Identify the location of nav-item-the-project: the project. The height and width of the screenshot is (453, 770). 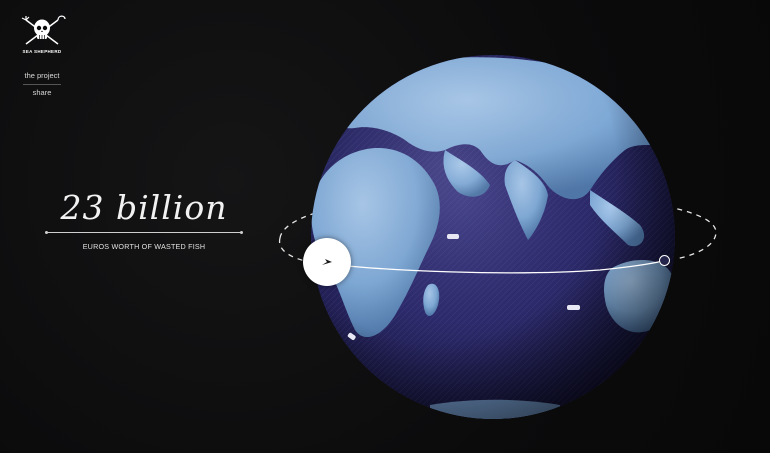
(42, 76).